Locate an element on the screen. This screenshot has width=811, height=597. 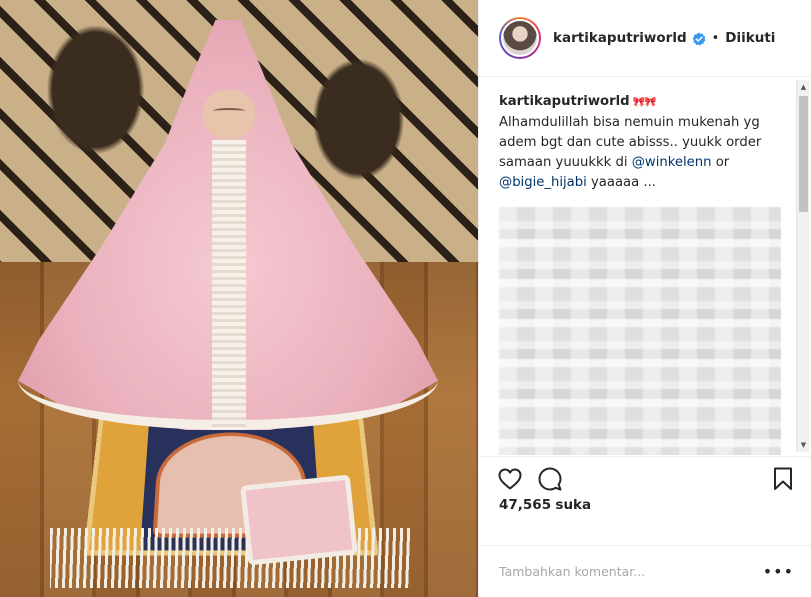
verified-badge-icon is located at coordinates (699, 38).